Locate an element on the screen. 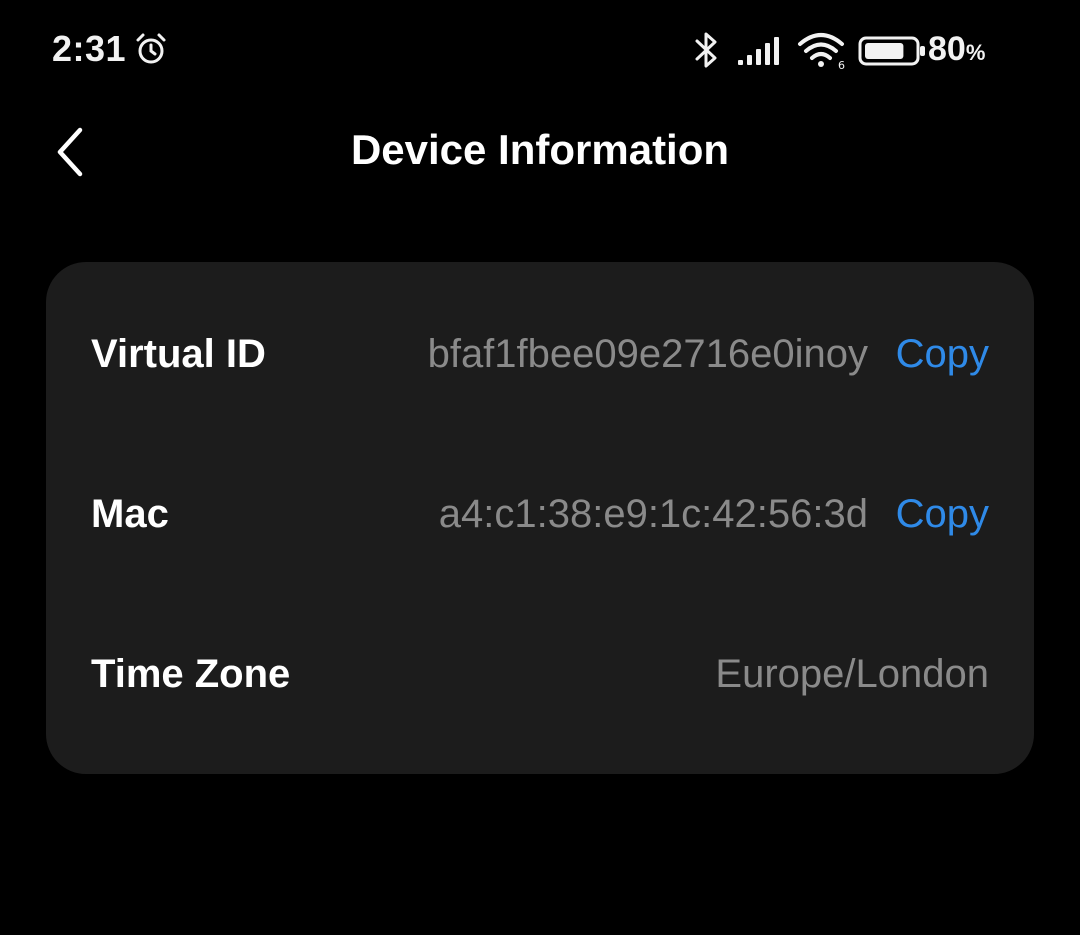  copy-virtual-id-button: Copy is located at coordinates (942, 354).